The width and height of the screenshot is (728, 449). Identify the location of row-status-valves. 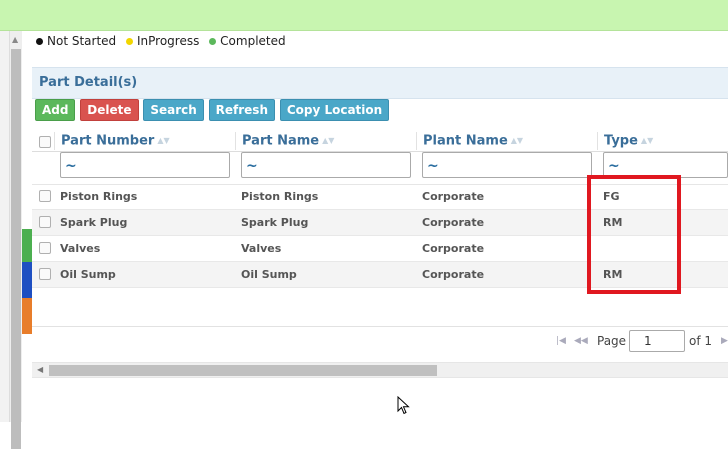
(27, 245).